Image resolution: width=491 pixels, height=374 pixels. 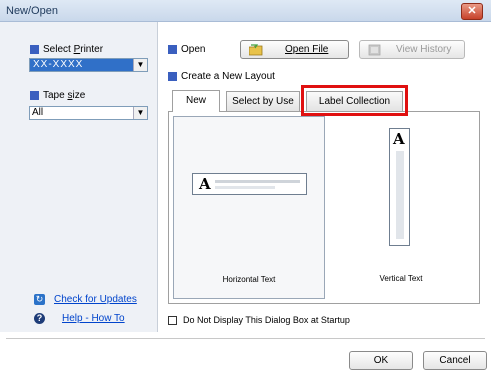 What do you see at coordinates (82, 65) in the screenshot?
I see `printer-value: XX-XXXX` at bounding box center [82, 65].